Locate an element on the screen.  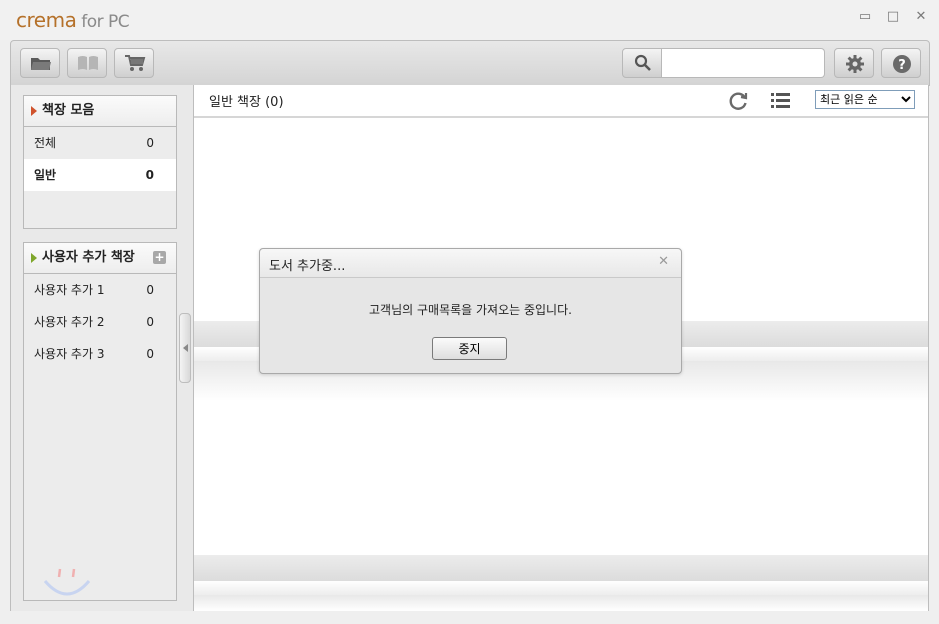
sidebar-splitter-handle is located at coordinates (185, 348).